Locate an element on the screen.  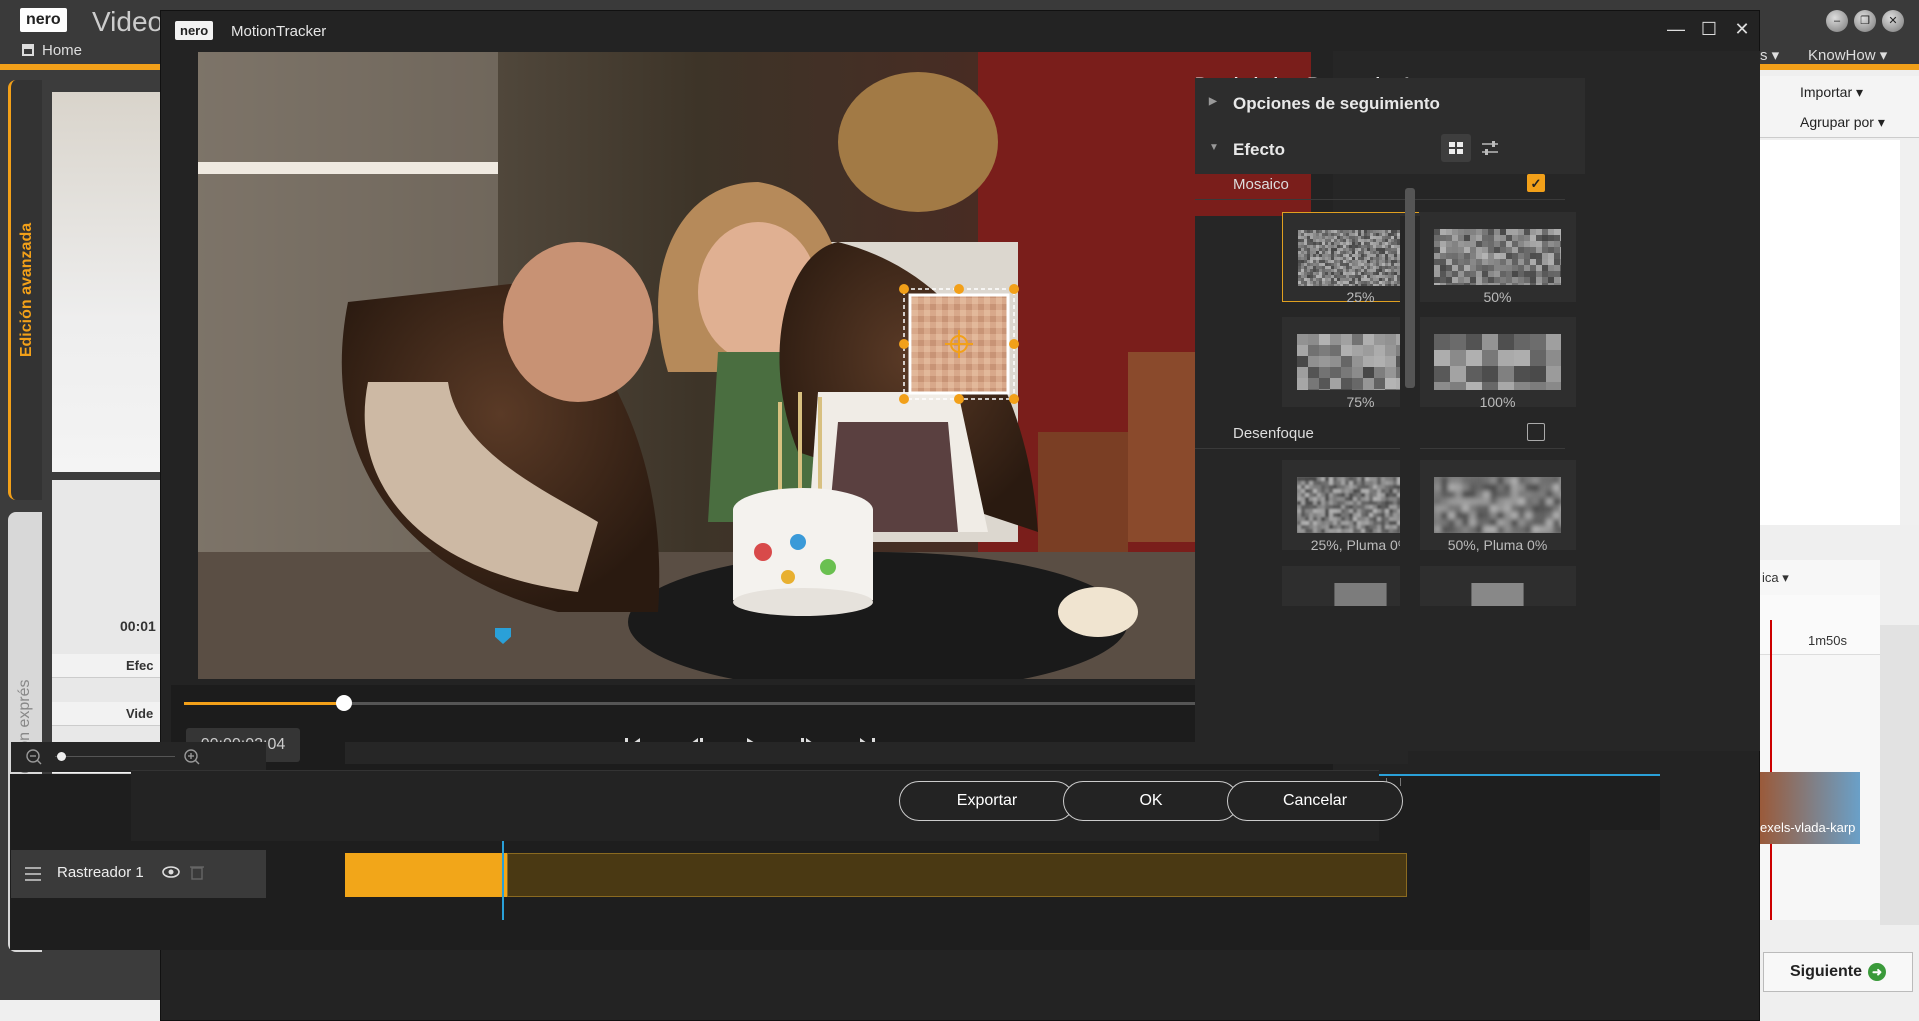
arrow-right-icon: ➜ is located at coordinates (1877, 972).